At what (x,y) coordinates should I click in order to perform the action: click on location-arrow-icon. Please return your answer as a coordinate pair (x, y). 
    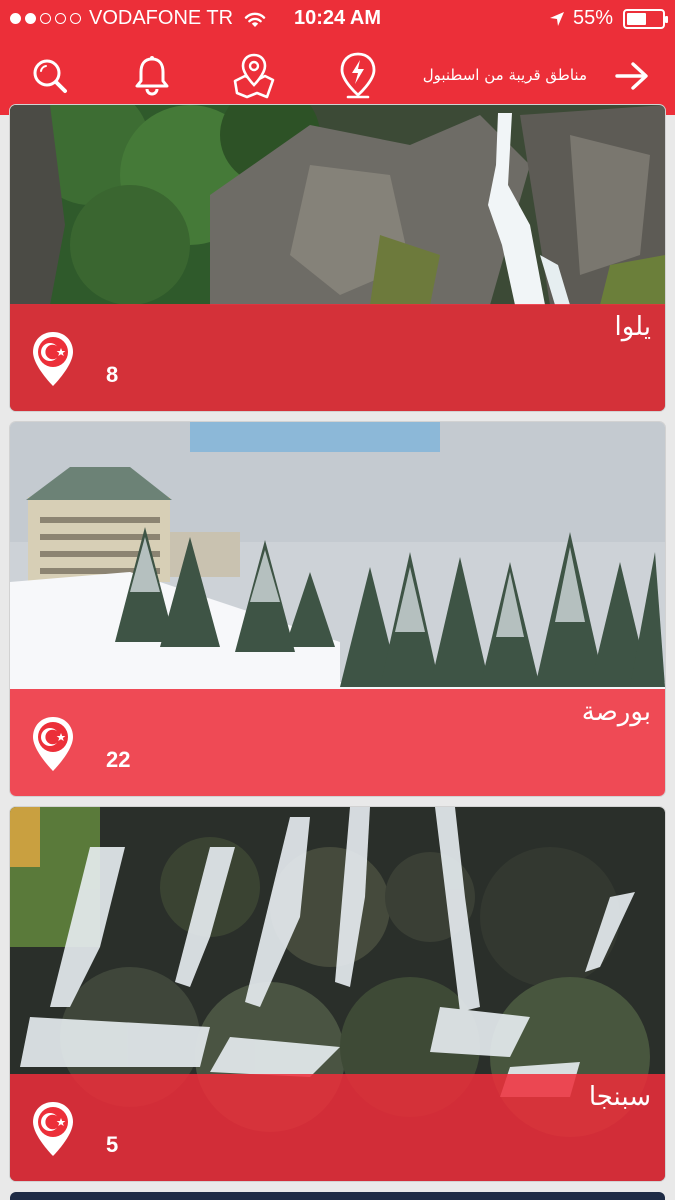
    Looking at the image, I should click on (556, 18).